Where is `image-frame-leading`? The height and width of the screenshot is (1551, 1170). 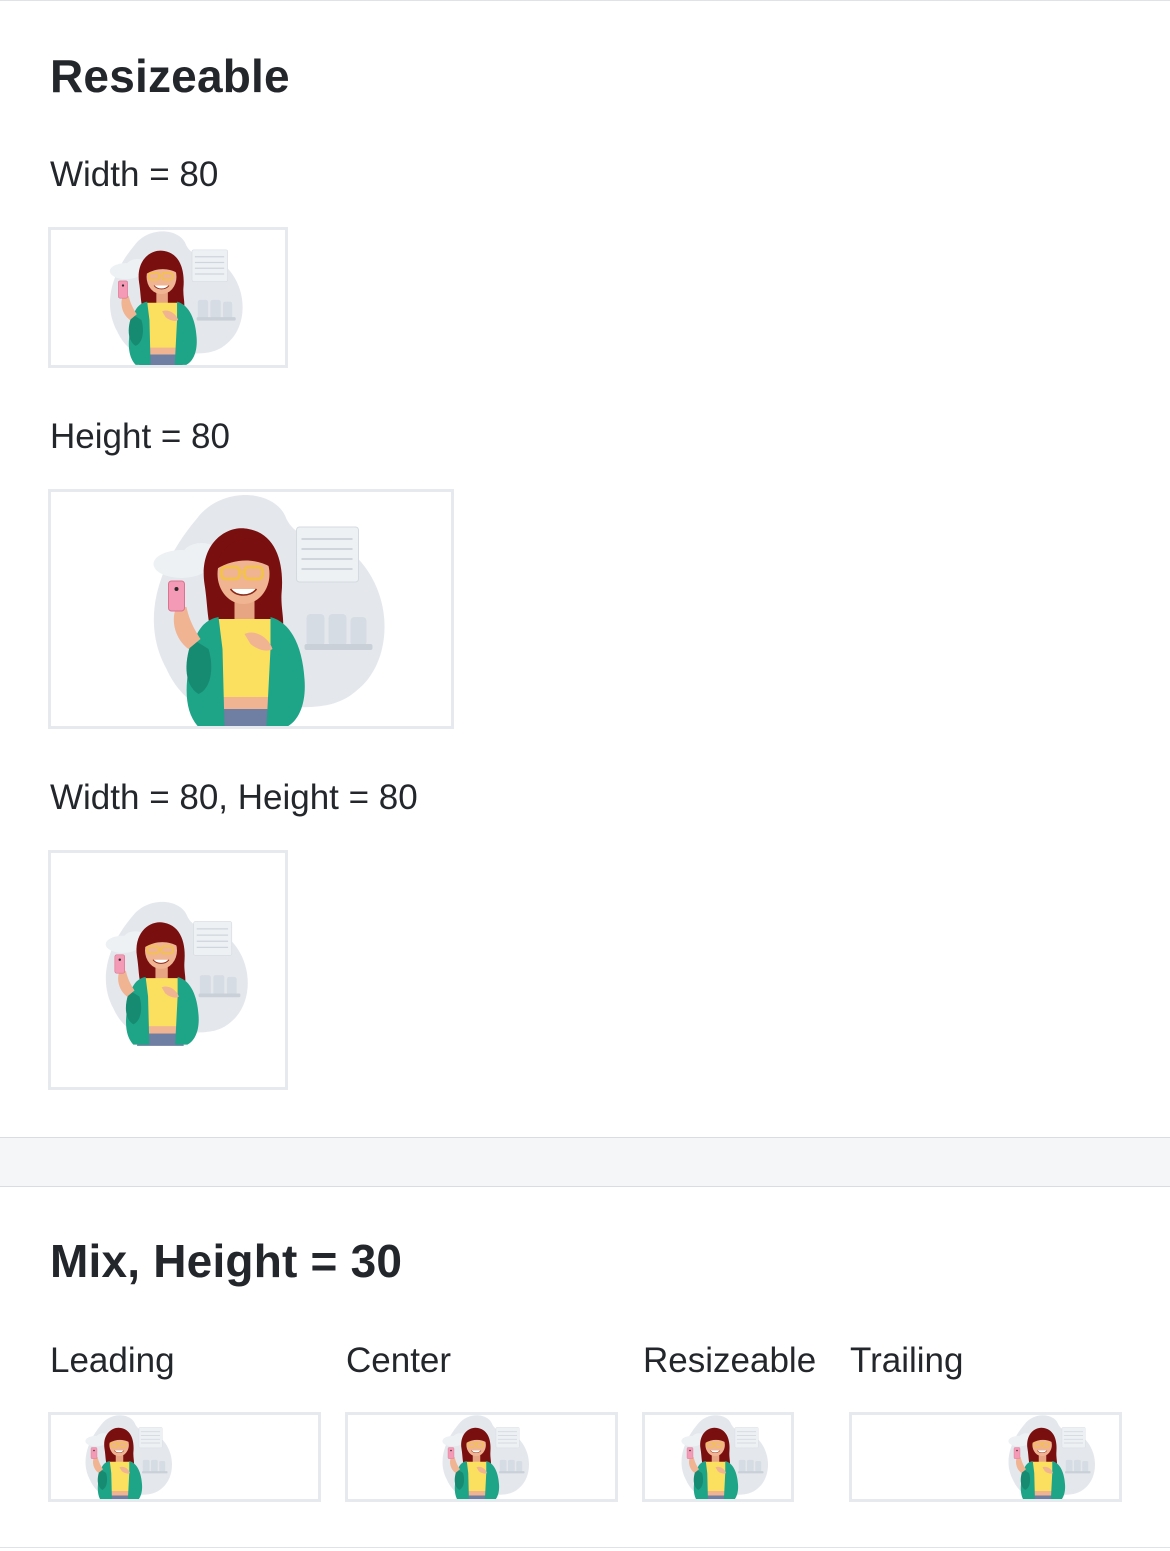
image-frame-leading is located at coordinates (184, 1457).